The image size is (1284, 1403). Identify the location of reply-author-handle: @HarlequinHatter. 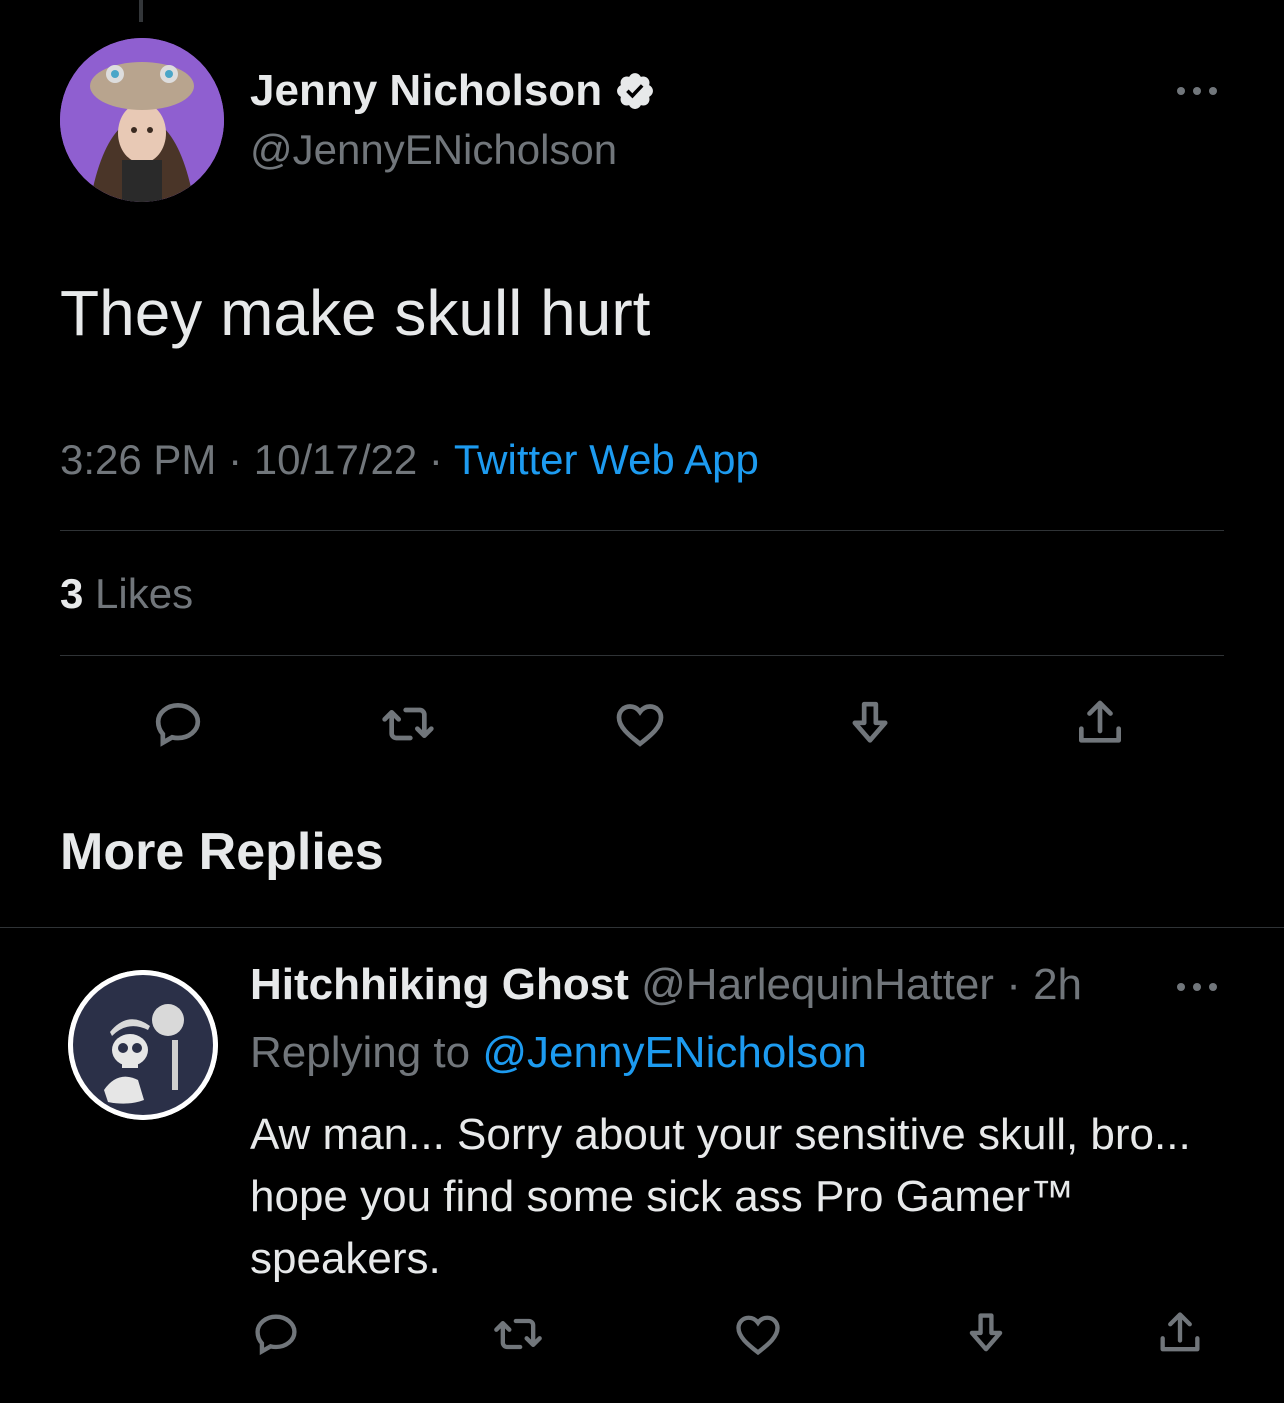
(817, 984).